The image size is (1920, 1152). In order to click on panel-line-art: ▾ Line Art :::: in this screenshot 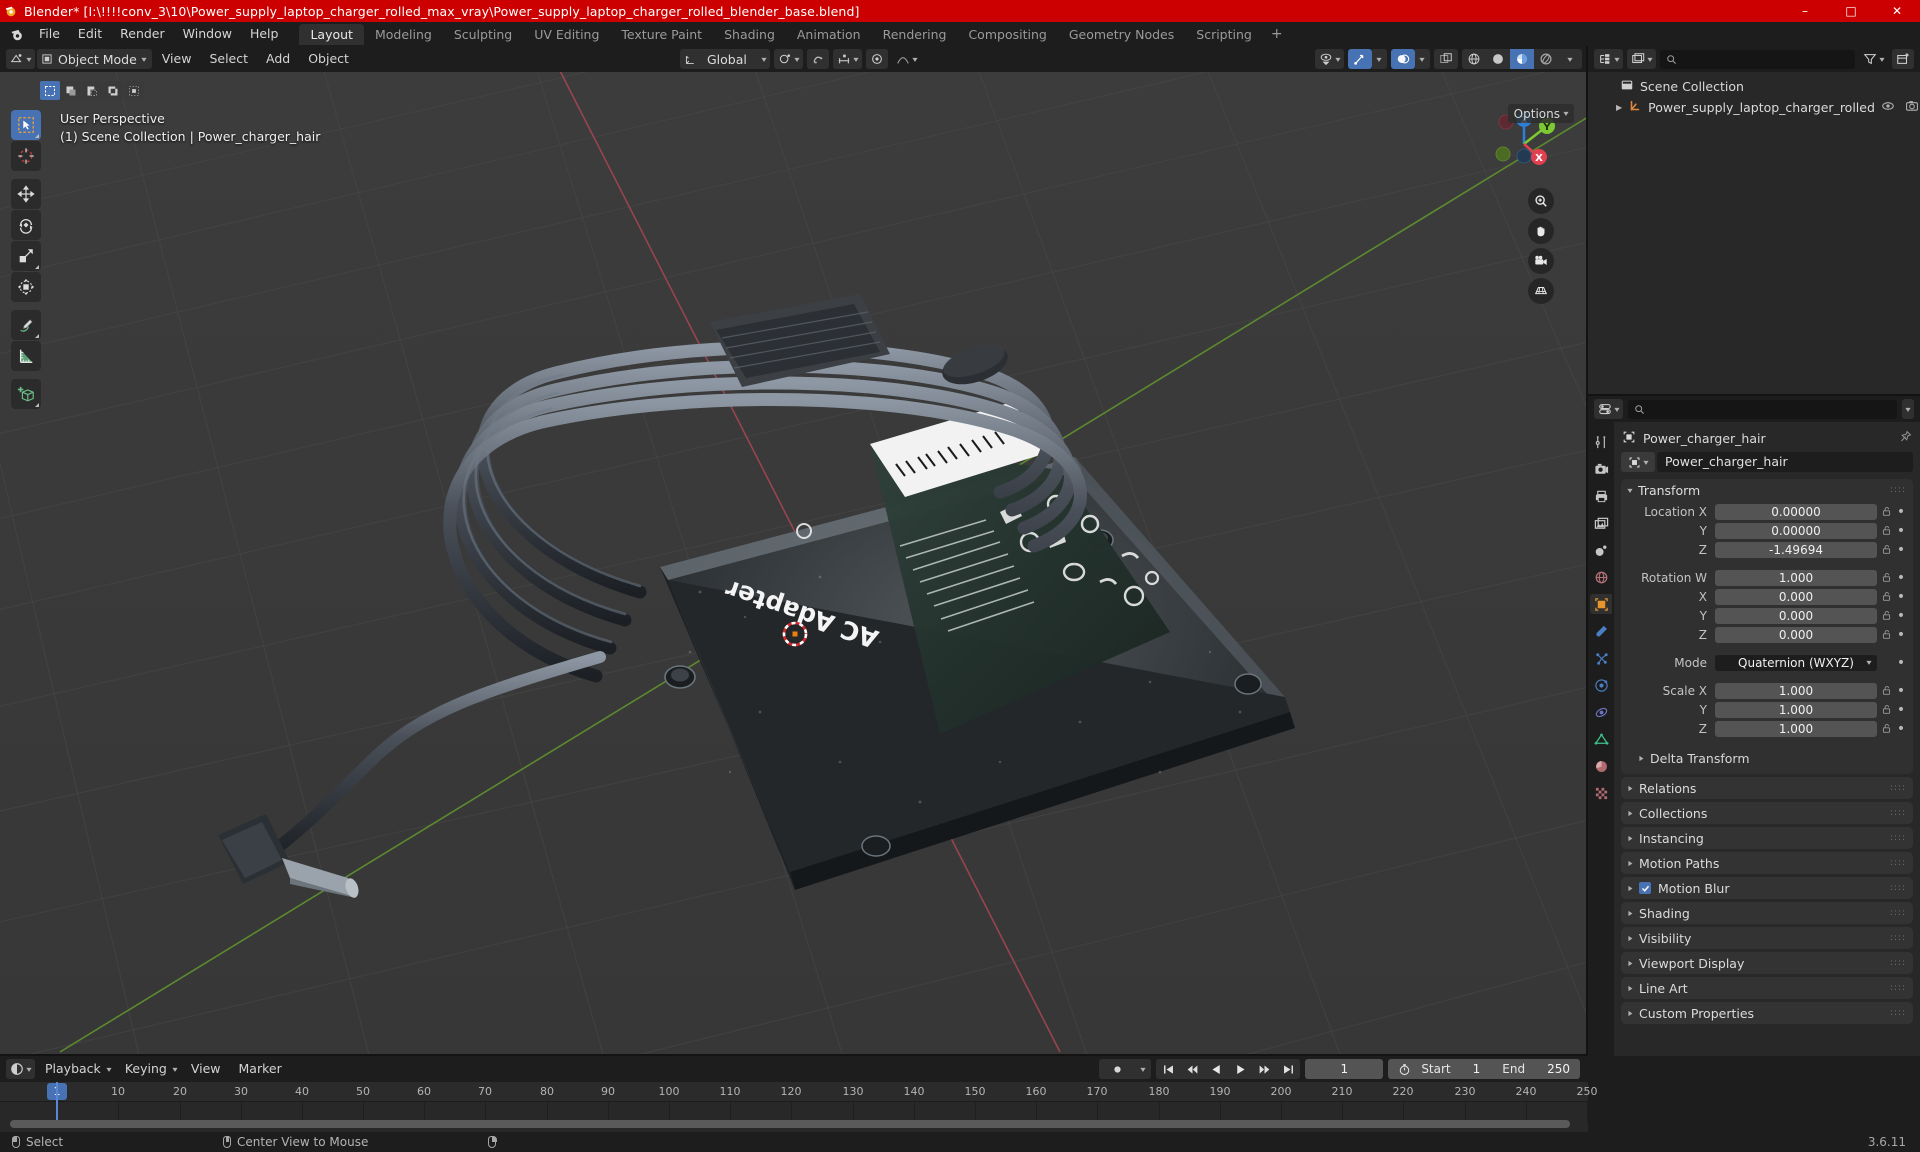, I will do `click(1767, 988)`.